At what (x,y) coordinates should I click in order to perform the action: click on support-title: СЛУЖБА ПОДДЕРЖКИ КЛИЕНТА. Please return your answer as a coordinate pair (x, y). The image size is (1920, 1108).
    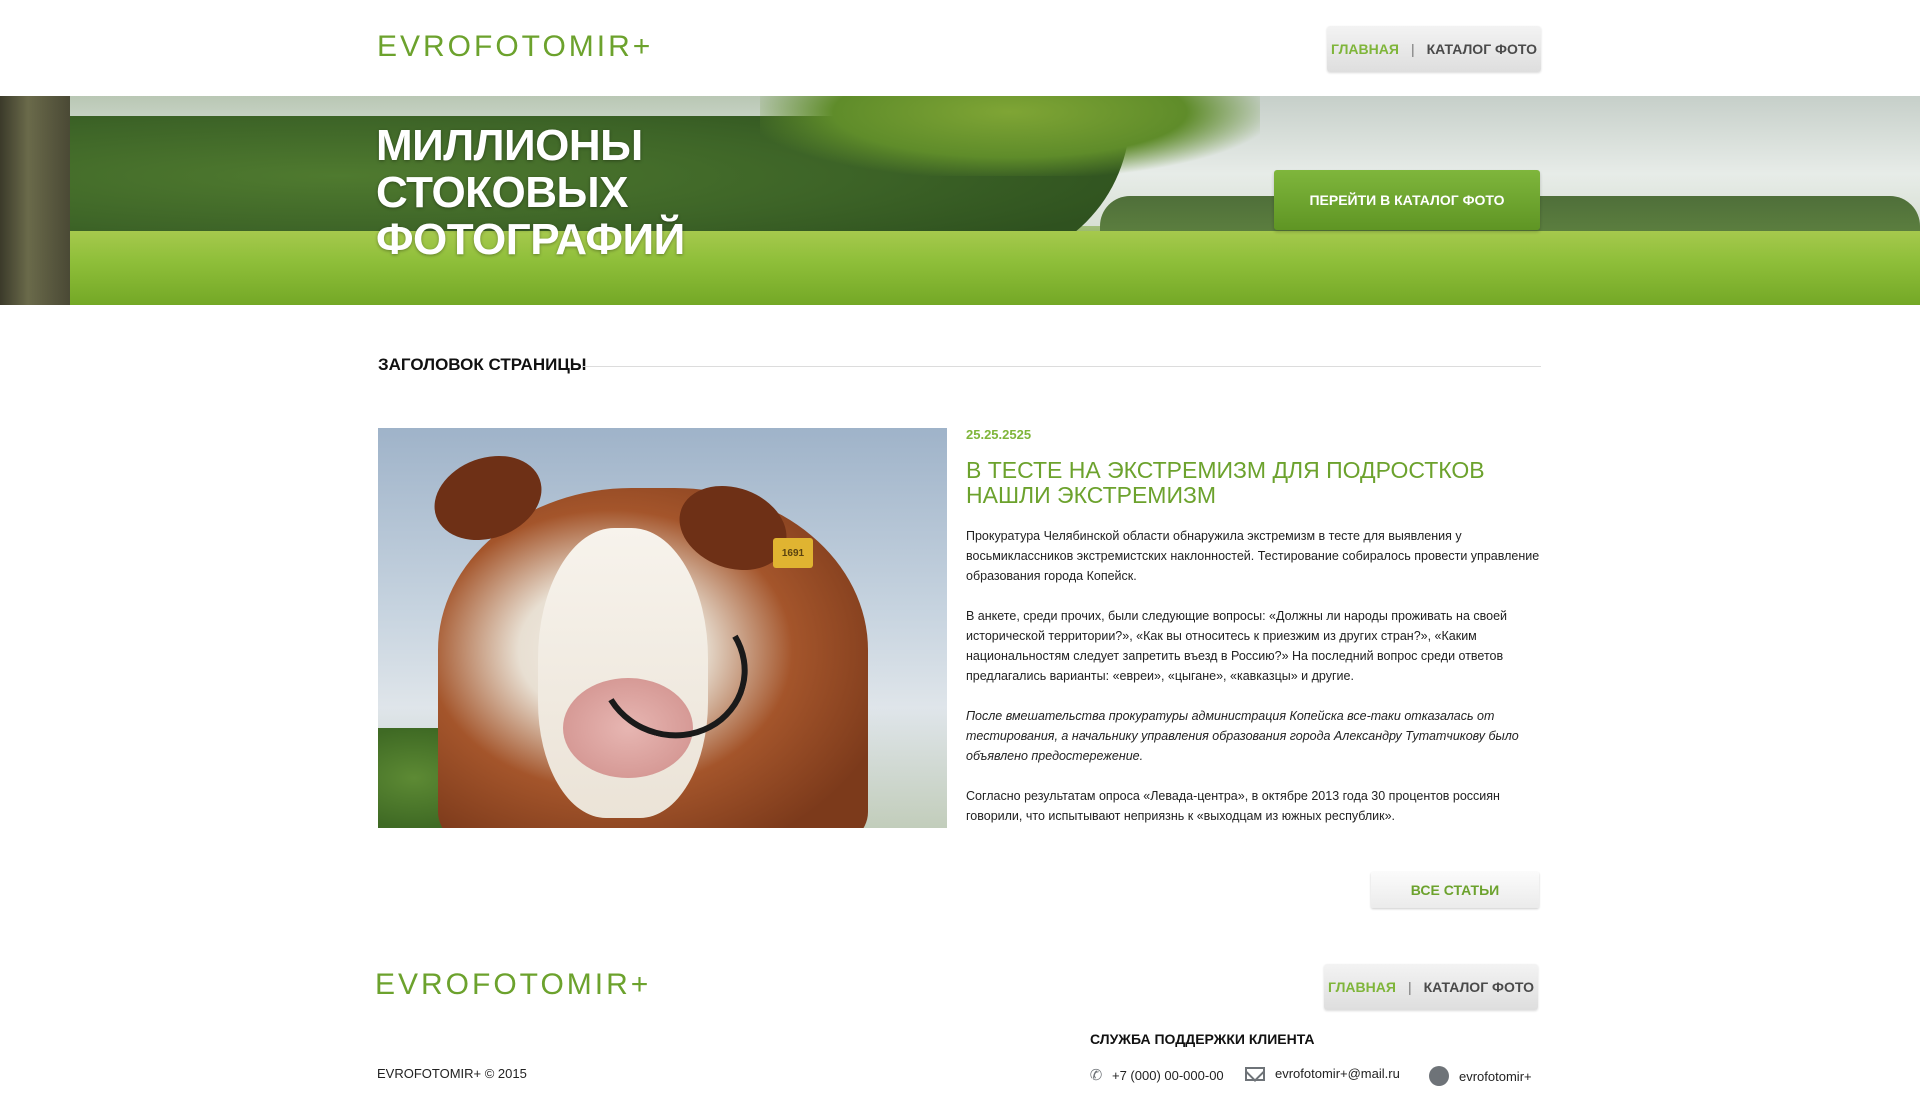
    Looking at the image, I should click on (1202, 1039).